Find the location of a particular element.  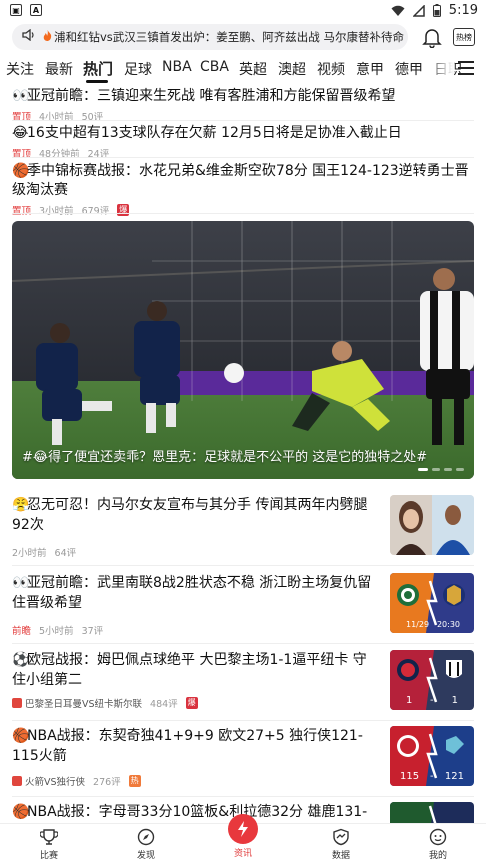

news-title: 🏀NBA战报：字母哥33分10篮板&利拉德32分 雄鹿131-124 is located at coordinates (190, 812).